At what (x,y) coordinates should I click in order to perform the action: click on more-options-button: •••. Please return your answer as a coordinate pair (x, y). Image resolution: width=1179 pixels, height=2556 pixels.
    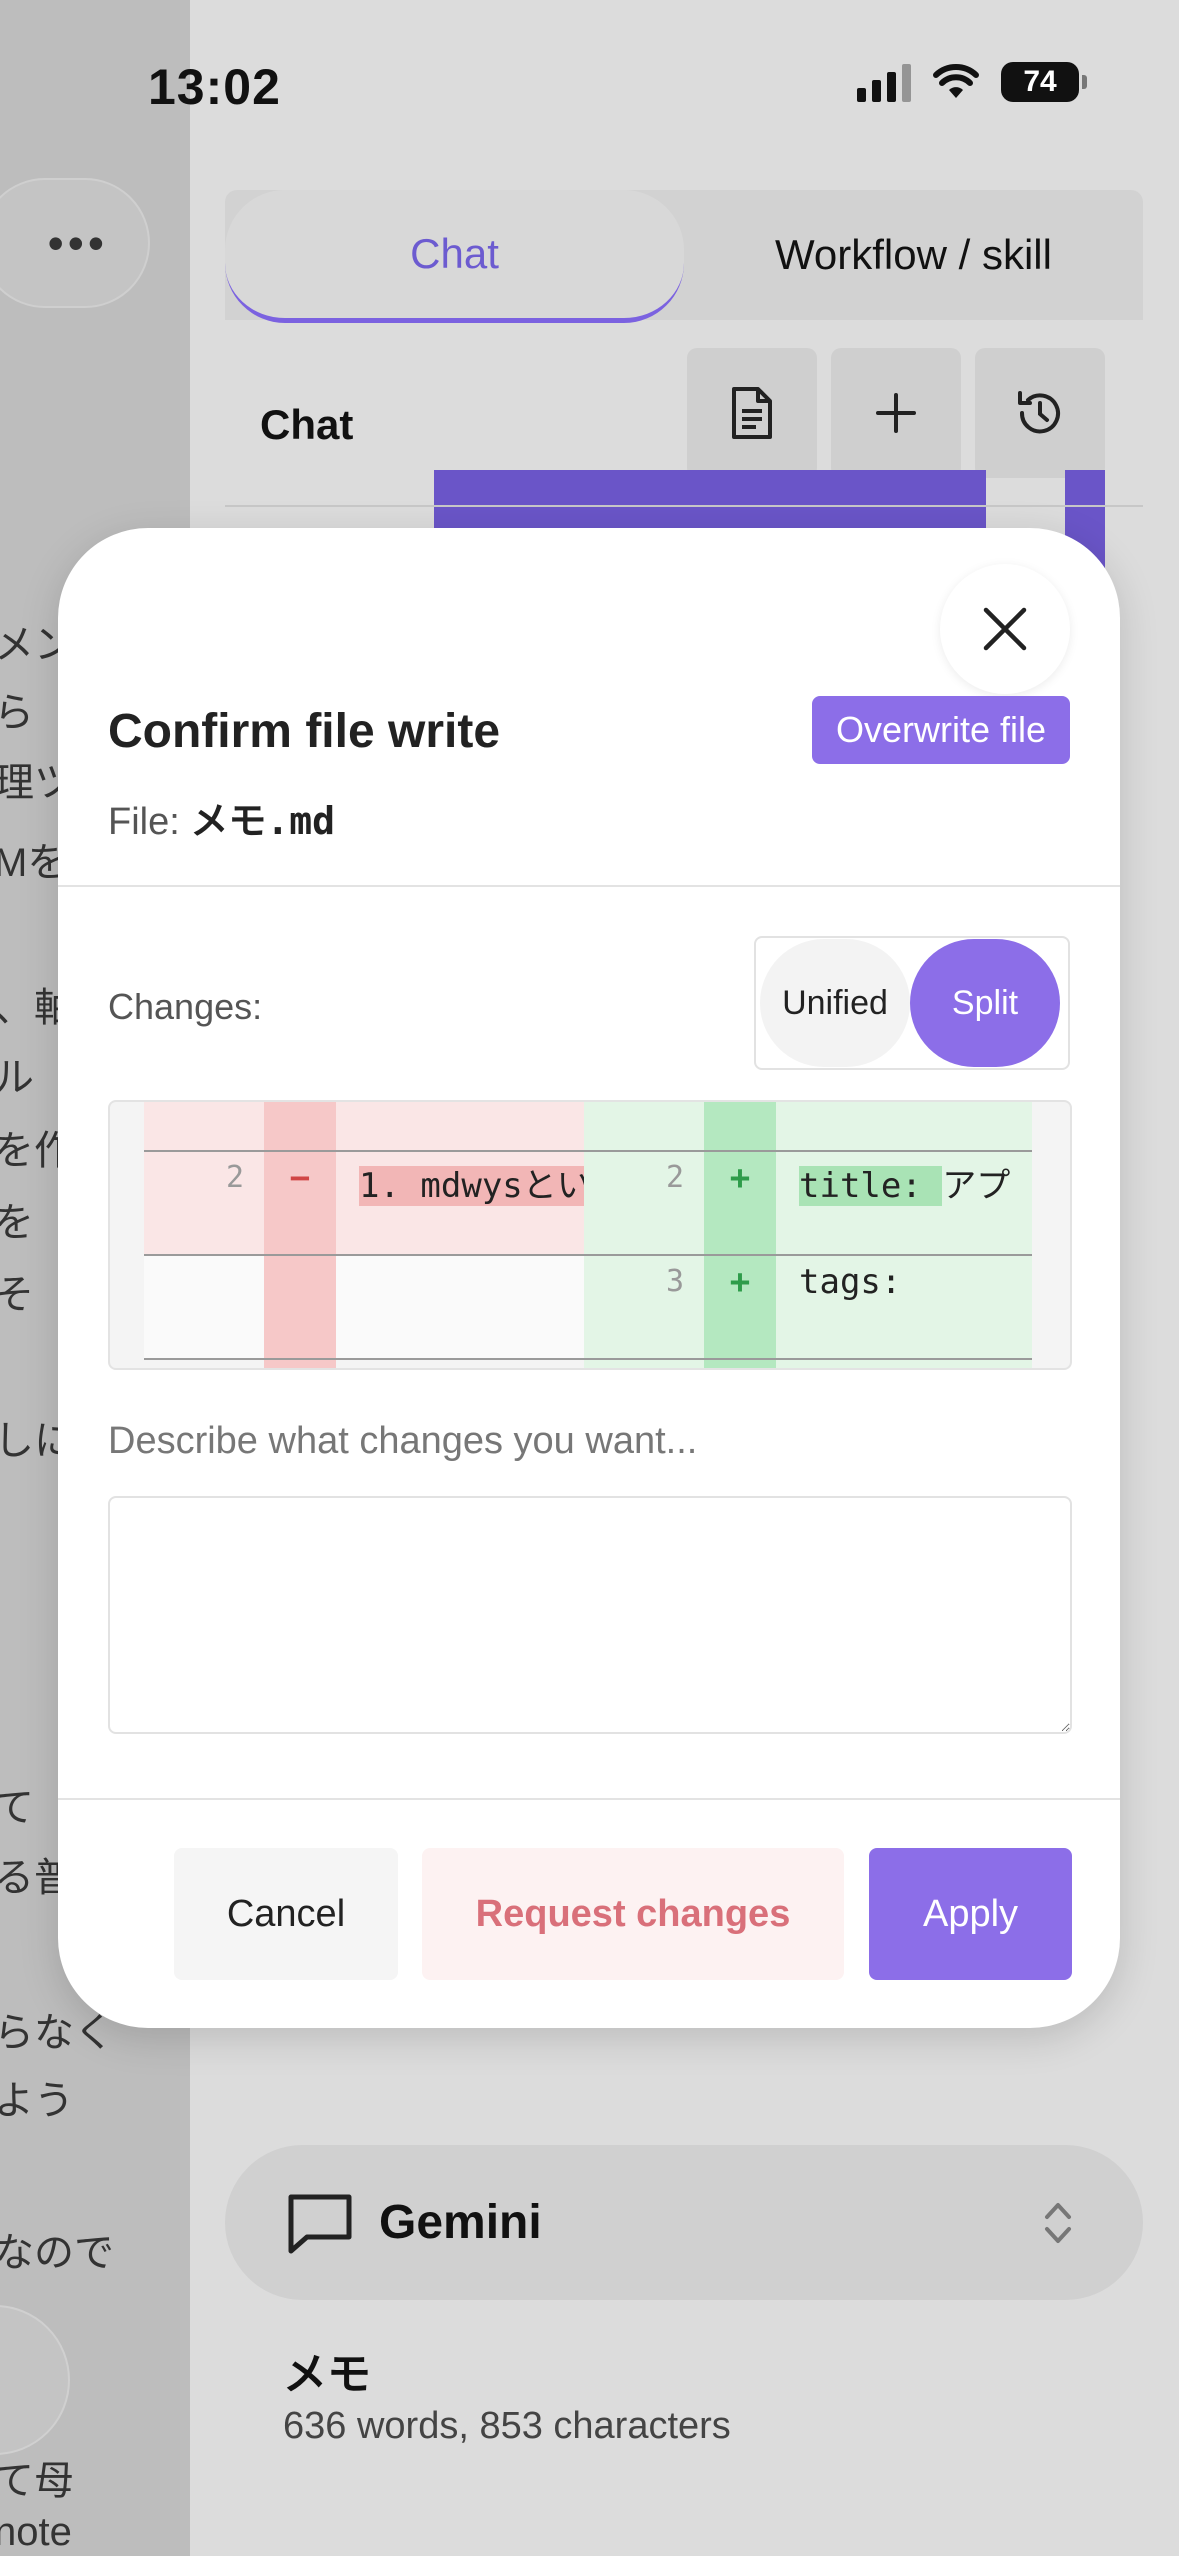
    Looking at the image, I should click on (75, 243).